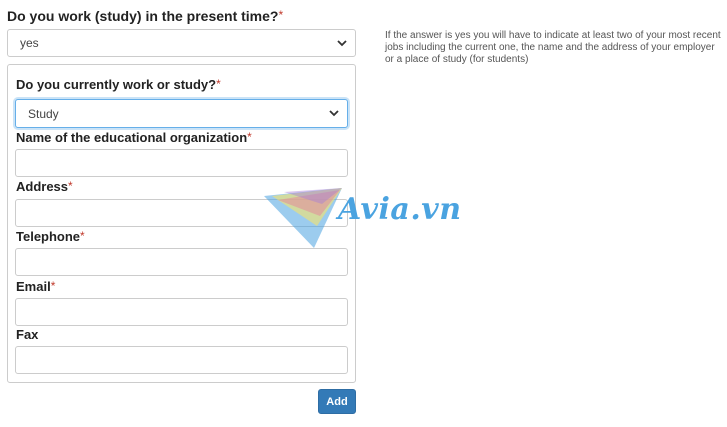  I want to click on email-input, so click(181, 312).